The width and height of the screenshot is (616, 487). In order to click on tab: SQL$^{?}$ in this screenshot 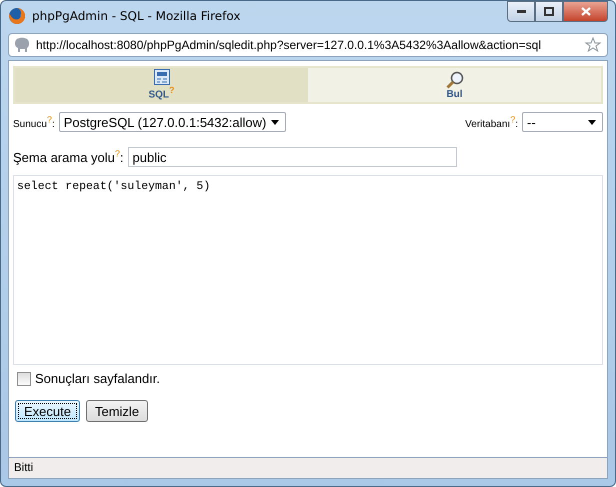, I will do `click(161, 85)`.